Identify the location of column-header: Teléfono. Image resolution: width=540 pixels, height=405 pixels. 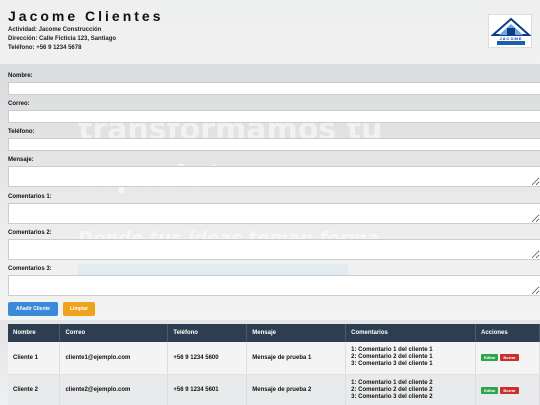
(207, 333).